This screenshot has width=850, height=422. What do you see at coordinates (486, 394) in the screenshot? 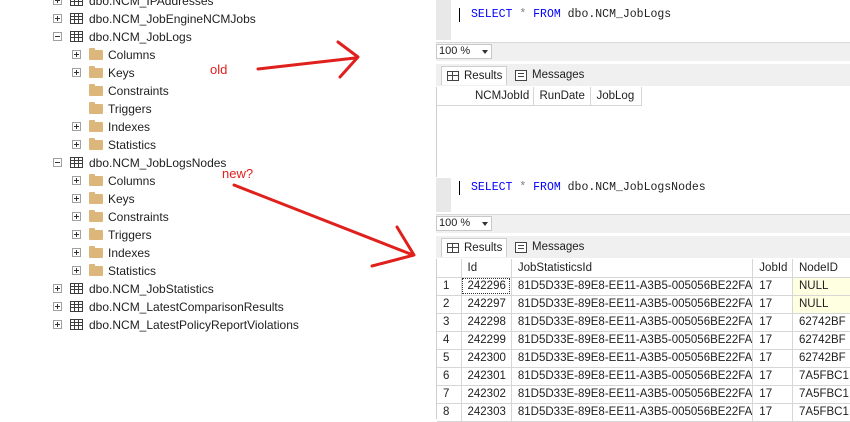
I see `cell-id: 242302` at bounding box center [486, 394].